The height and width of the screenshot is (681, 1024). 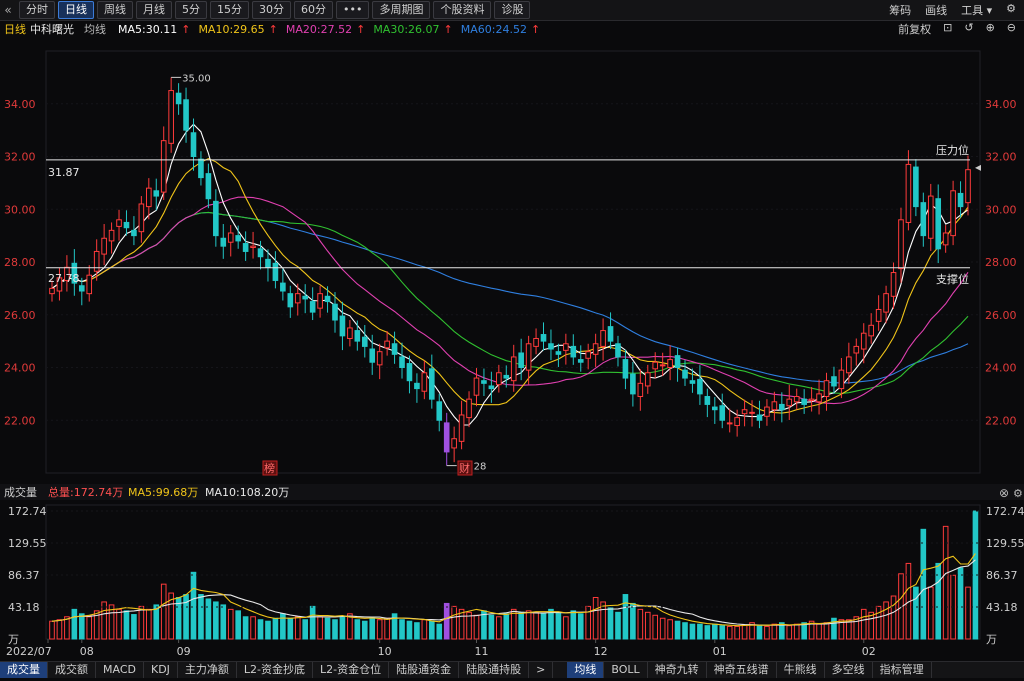 I want to click on indicator-tab: 成交量, so click(x=24, y=670).